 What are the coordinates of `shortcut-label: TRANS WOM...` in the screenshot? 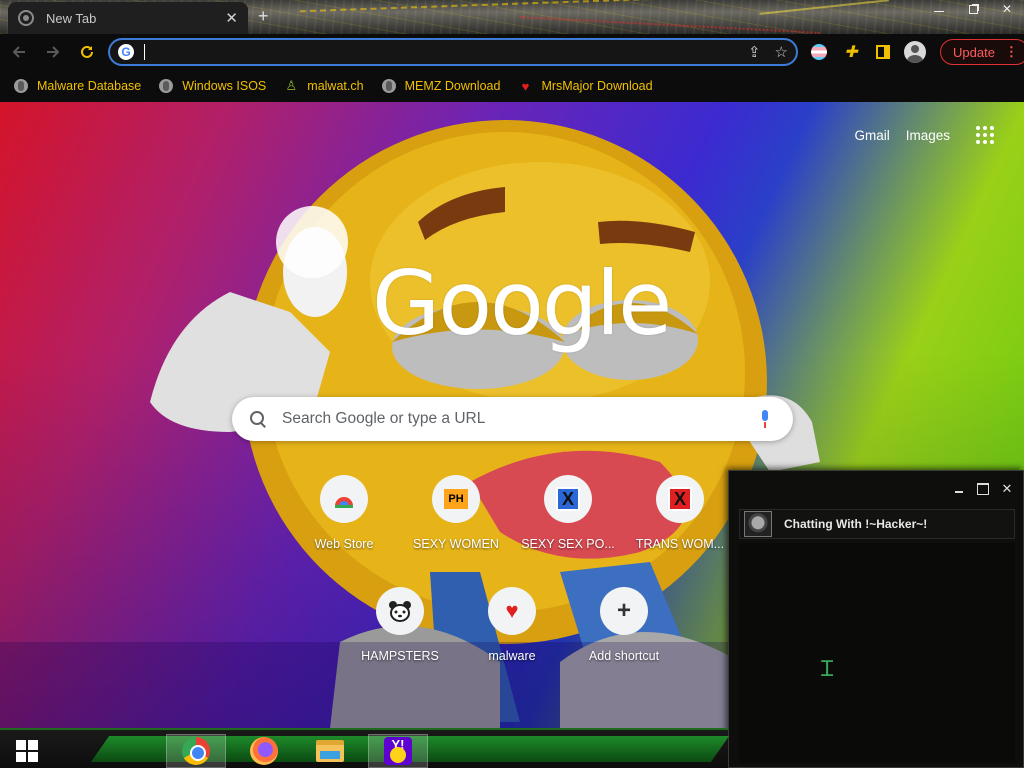 It's located at (680, 544).